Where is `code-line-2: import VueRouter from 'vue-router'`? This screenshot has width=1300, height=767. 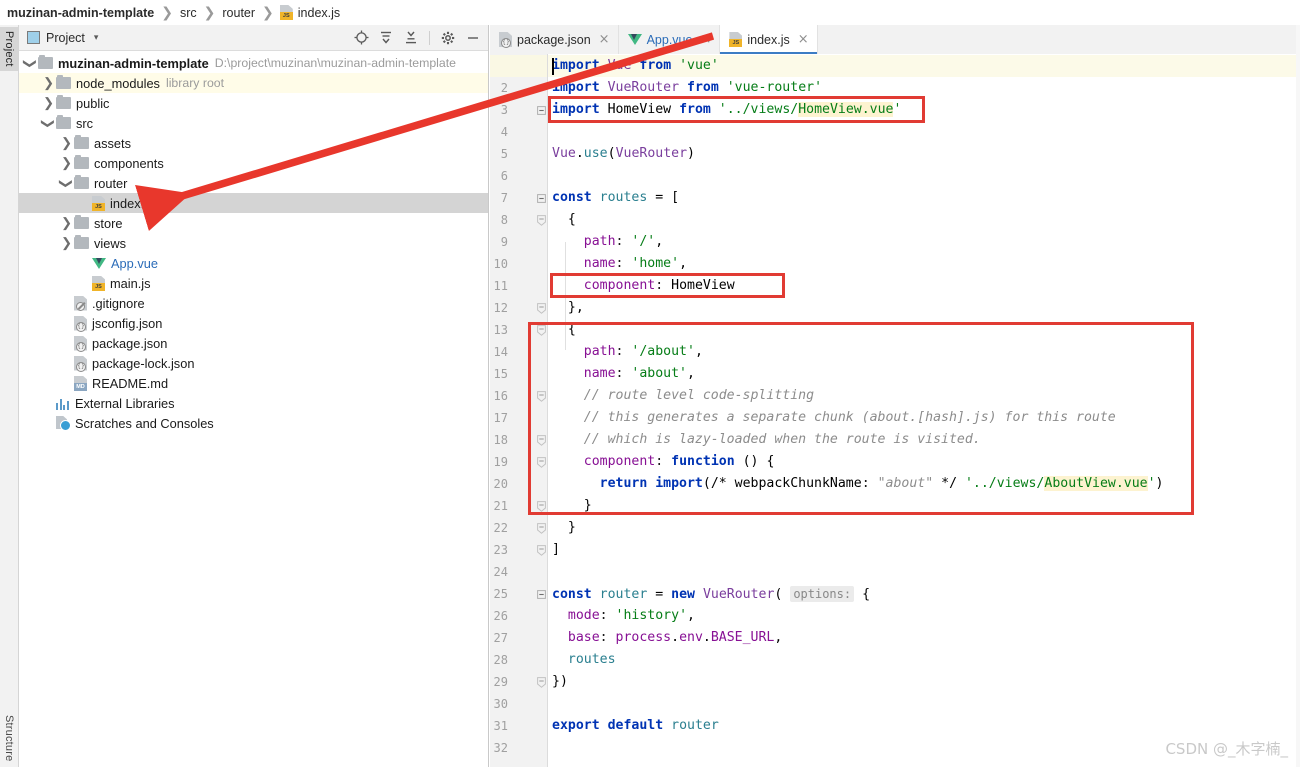 code-line-2: import VueRouter from 'vue-router' is located at coordinates (687, 88).